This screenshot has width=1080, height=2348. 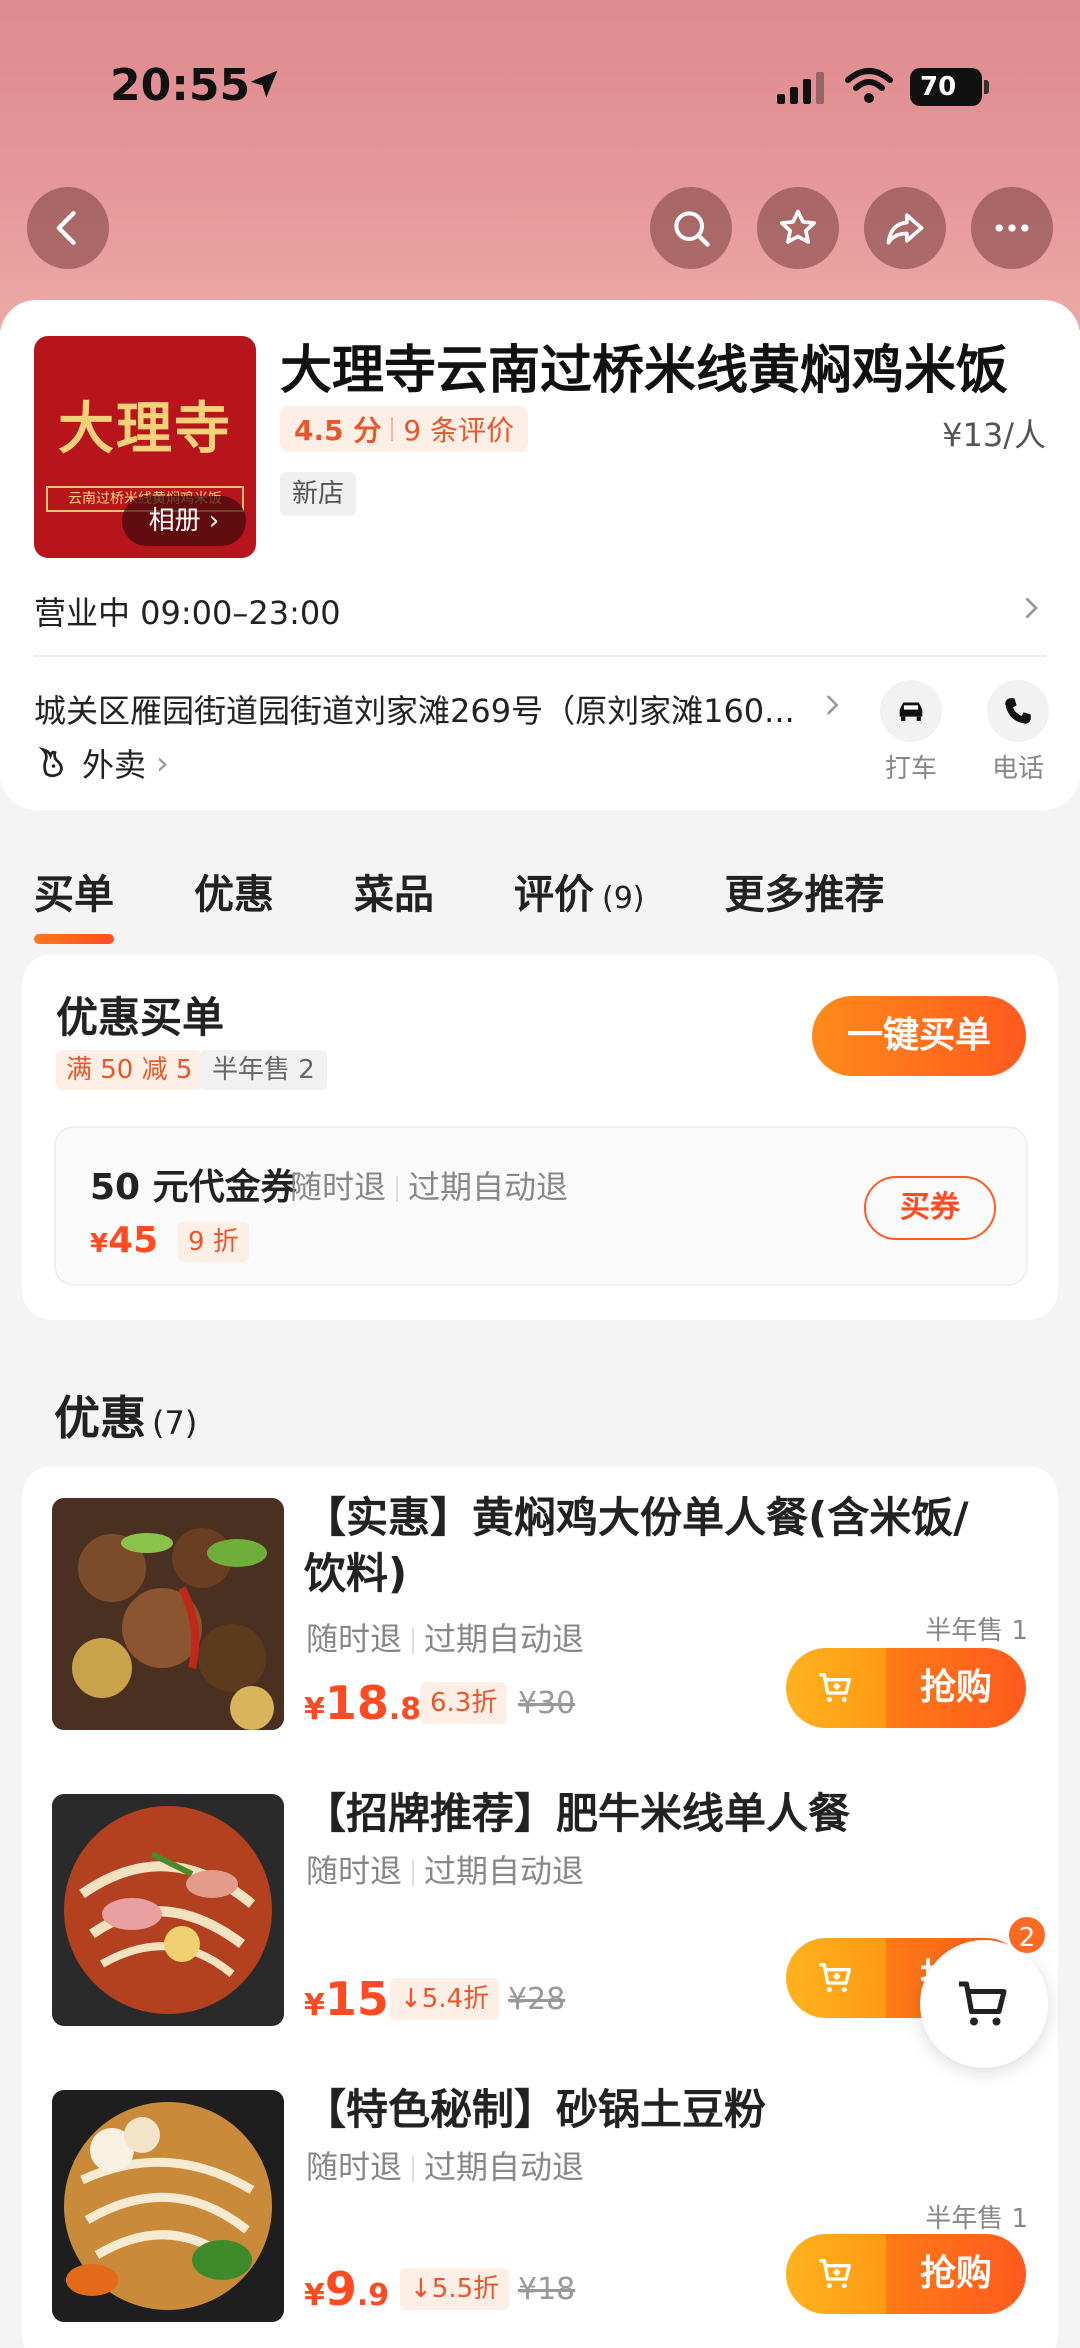 I want to click on deal-name: 【特色秘制】砂锅土豆粉, so click(x=535, y=2109).